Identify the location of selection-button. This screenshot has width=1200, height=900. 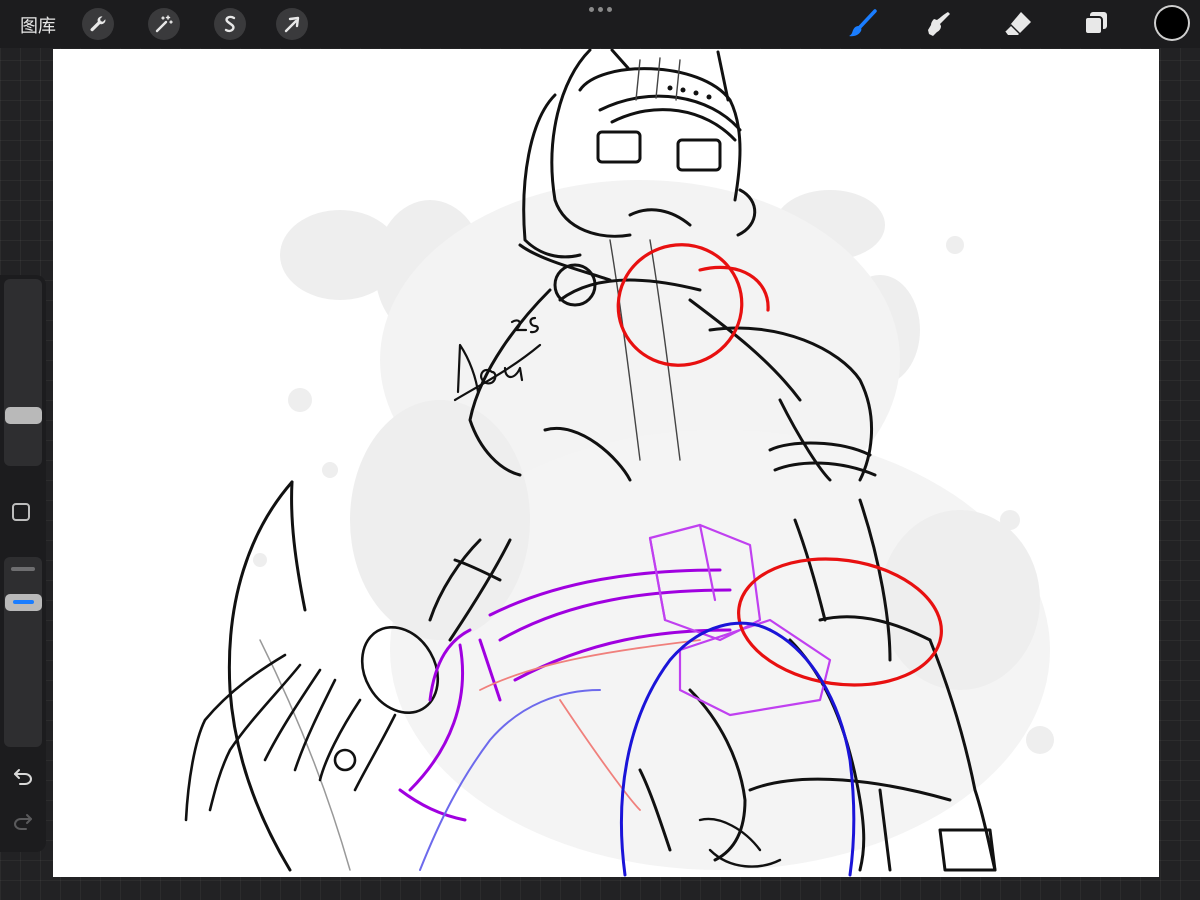
(230, 24).